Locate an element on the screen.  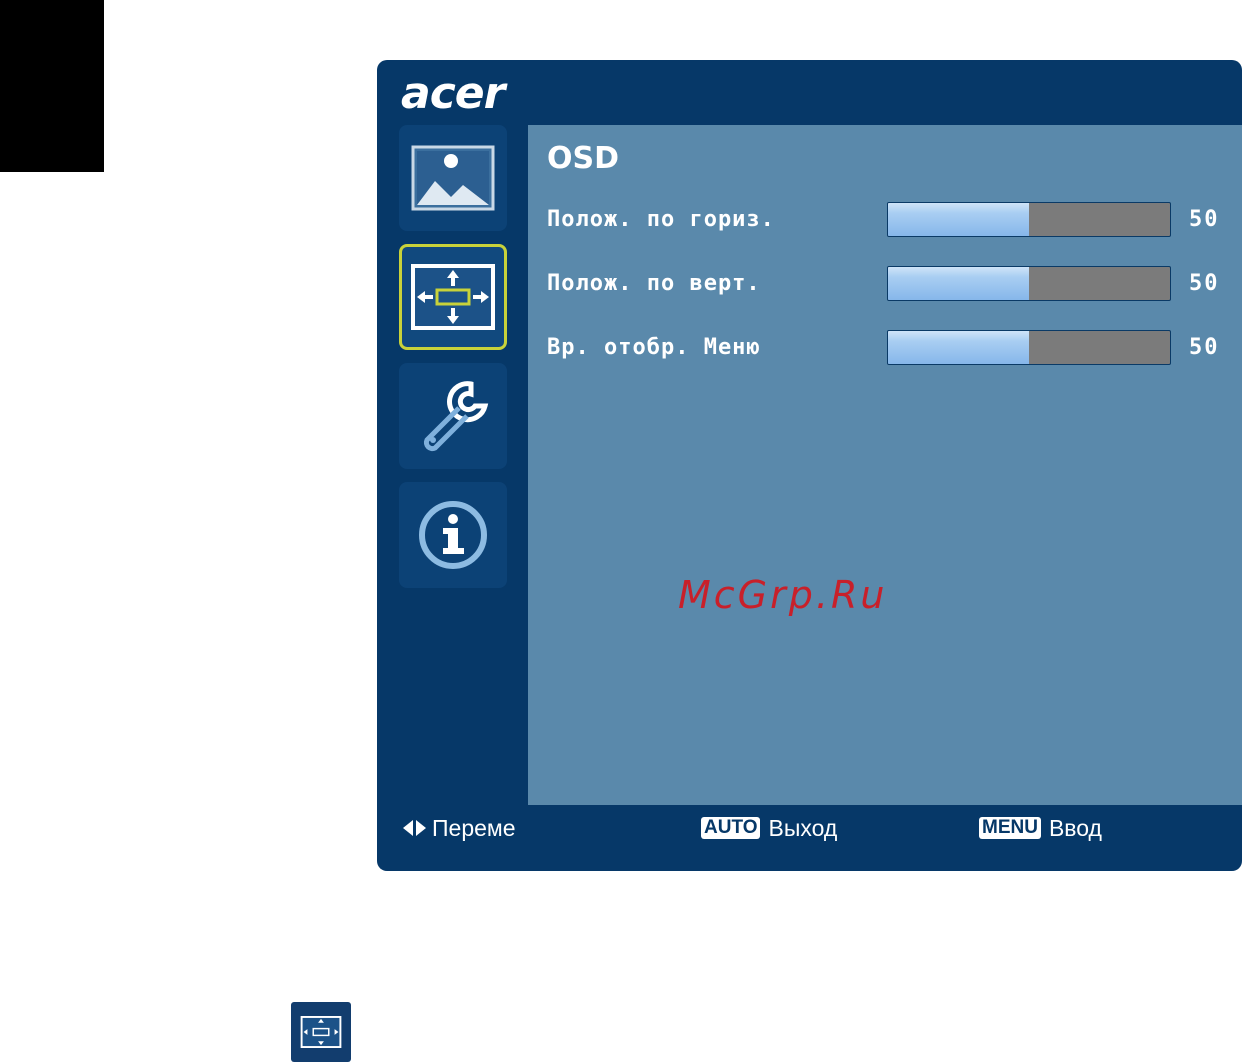
osd-position-icon is located at coordinates (453, 297).